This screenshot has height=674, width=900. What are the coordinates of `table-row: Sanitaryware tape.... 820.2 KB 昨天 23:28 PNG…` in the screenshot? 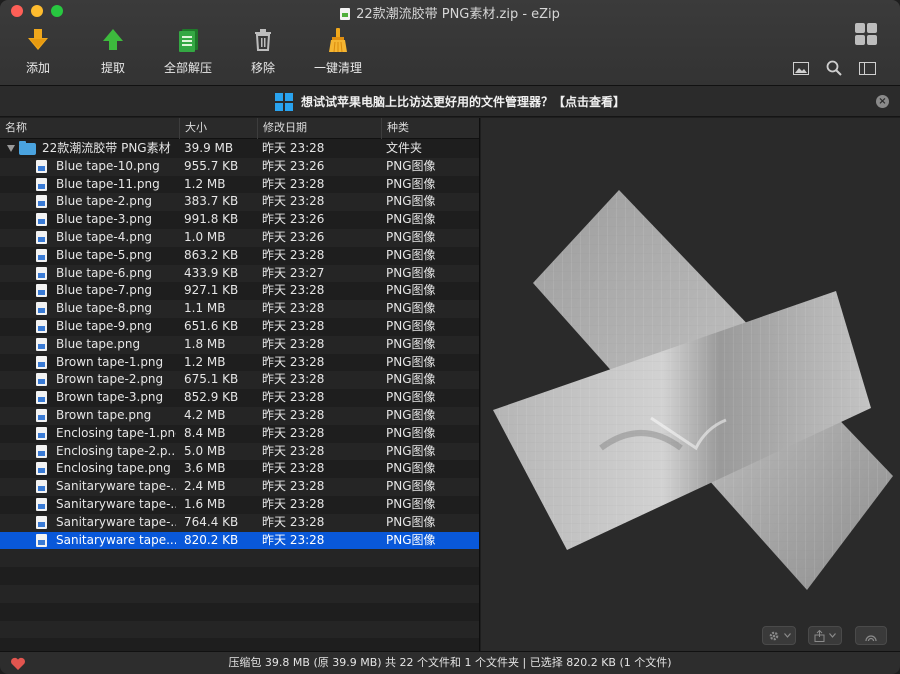 It's located at (239, 540).